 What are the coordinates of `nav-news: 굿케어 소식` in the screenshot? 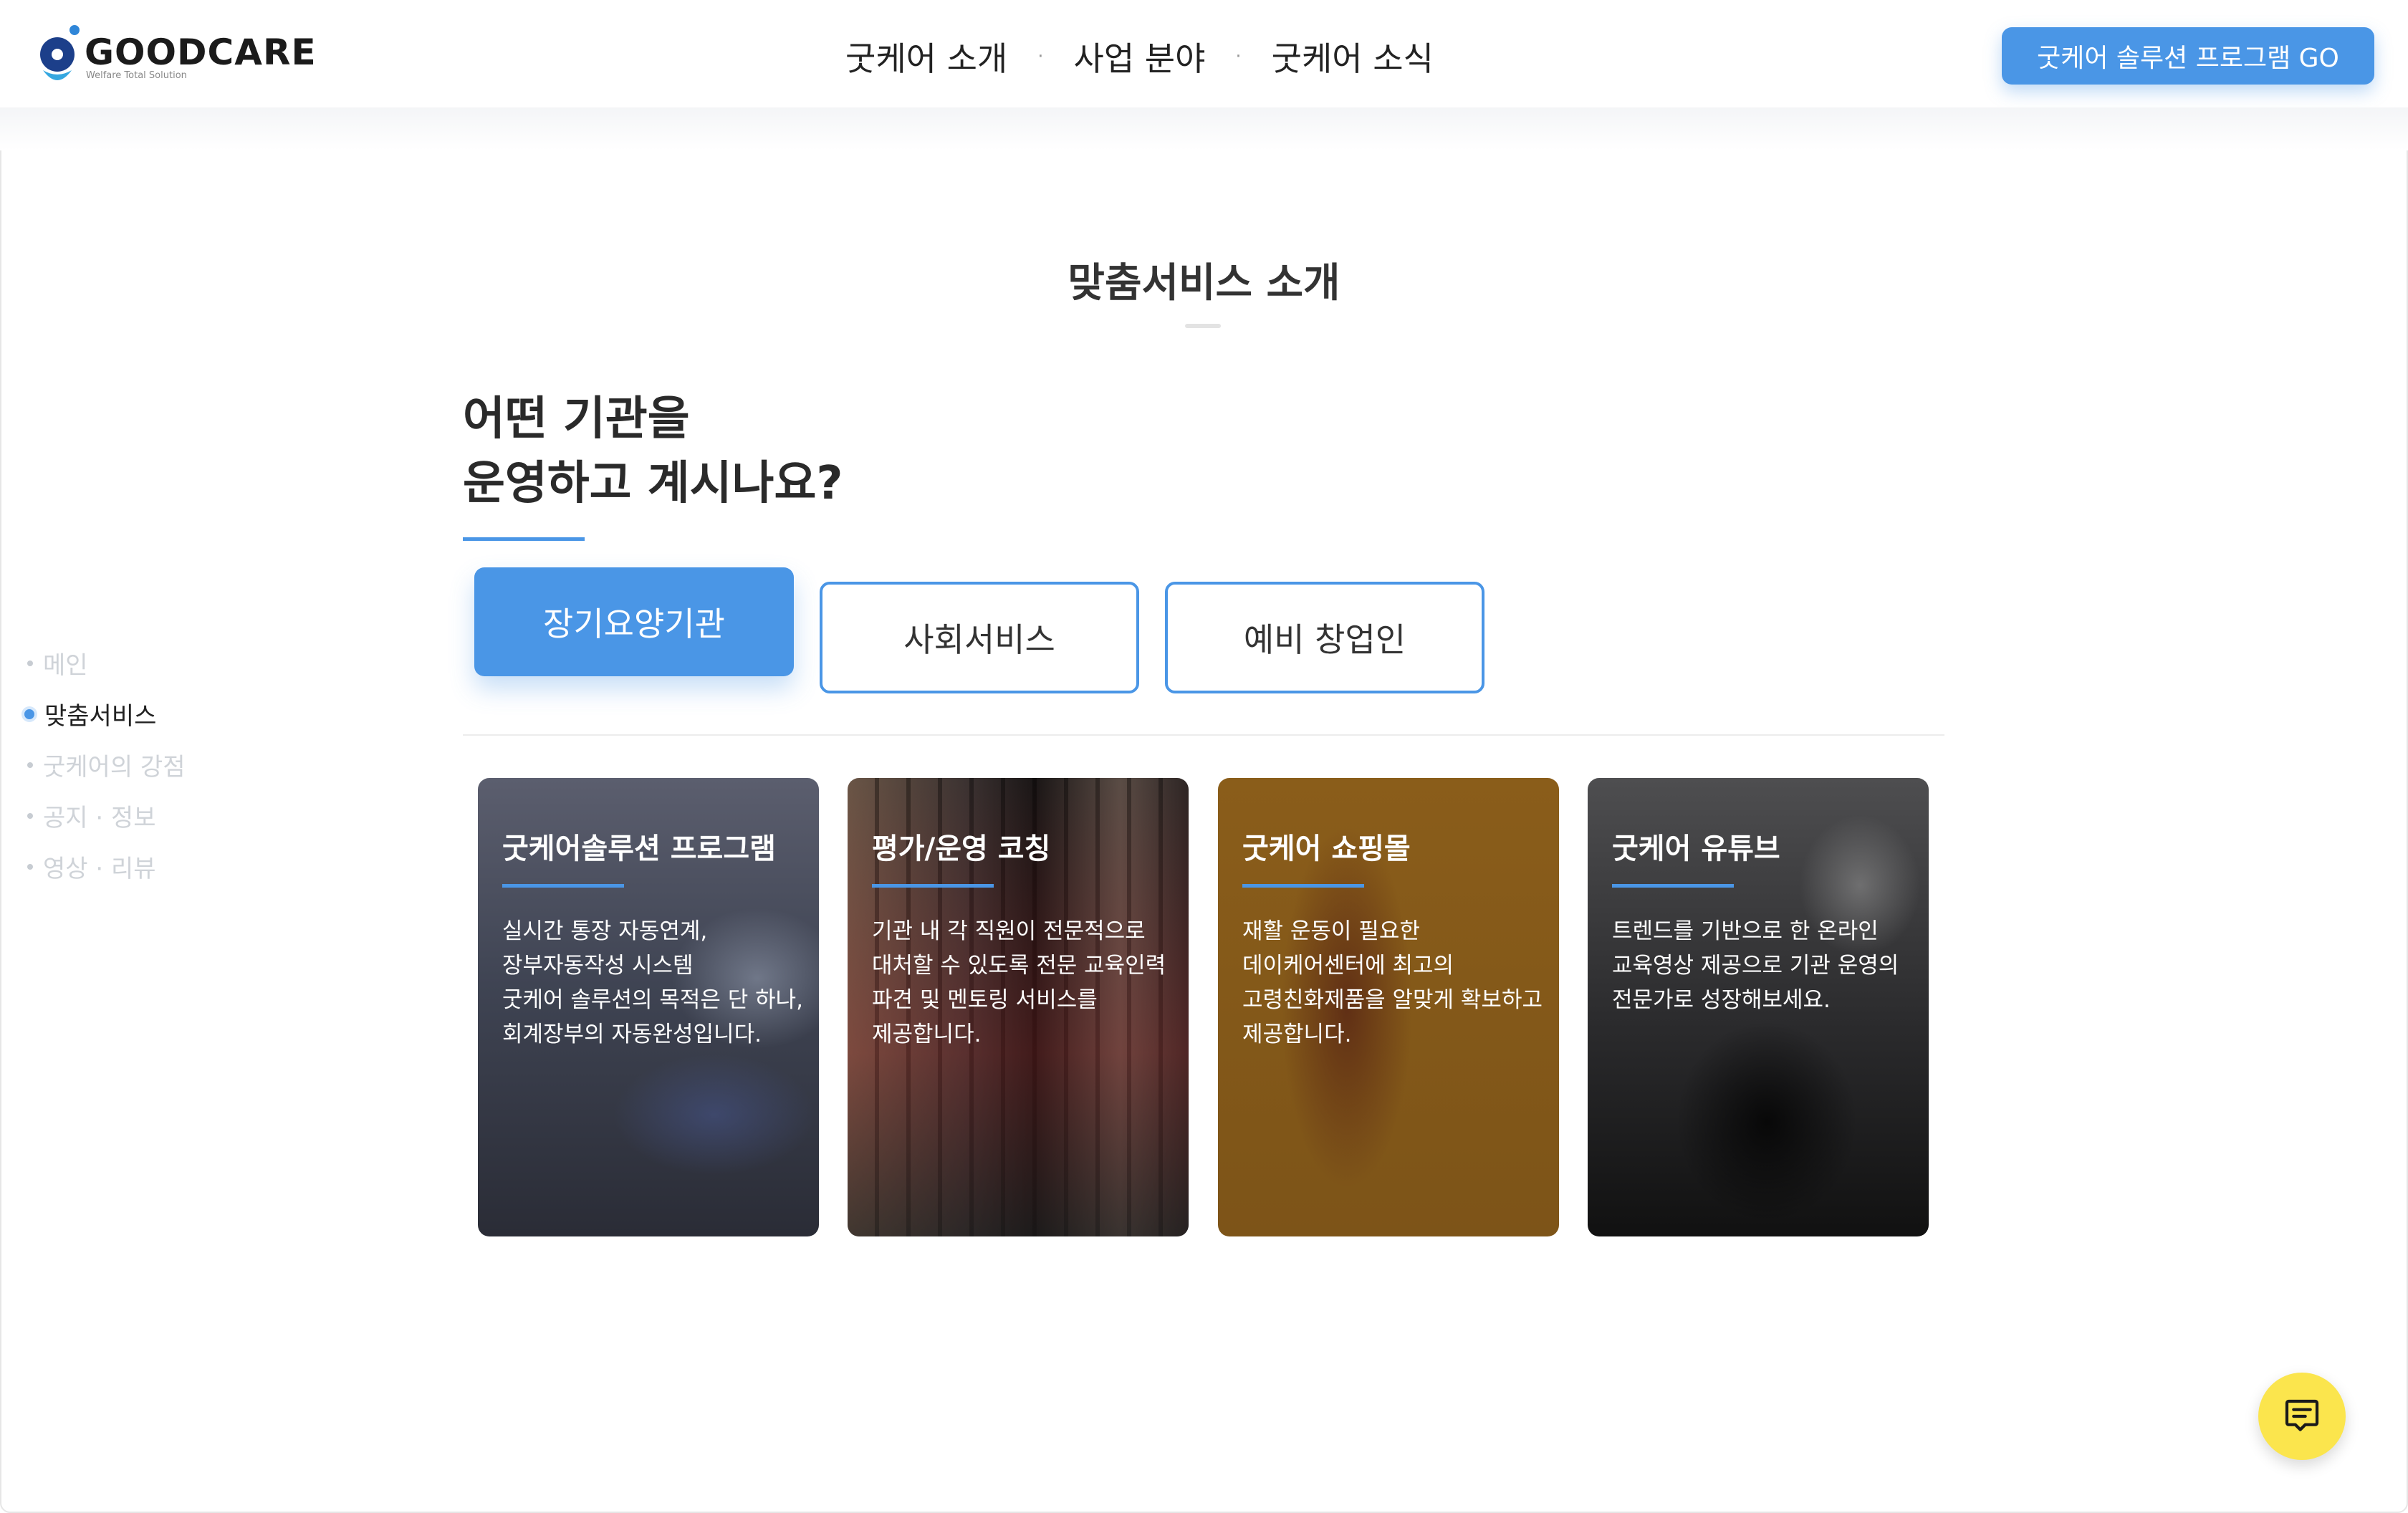 It's located at (1353, 57).